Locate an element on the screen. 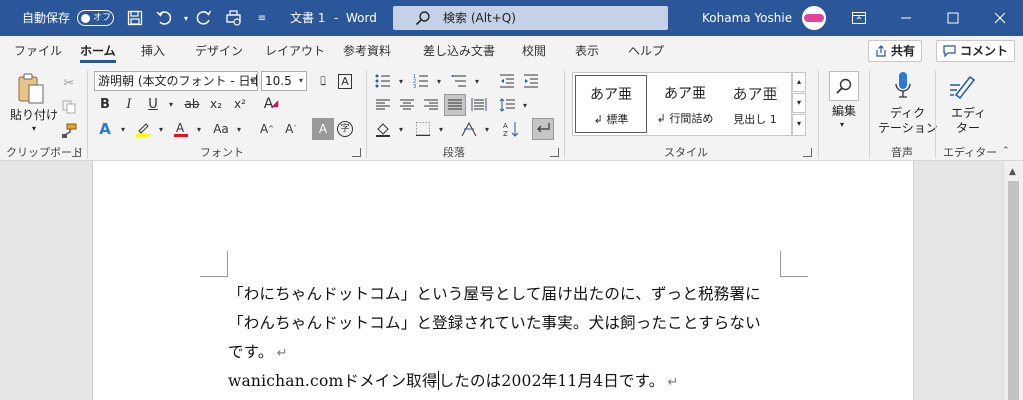 Image resolution: width=1023 pixels, height=400 pixels. paragraph-launcher-icon is located at coordinates (554, 152).